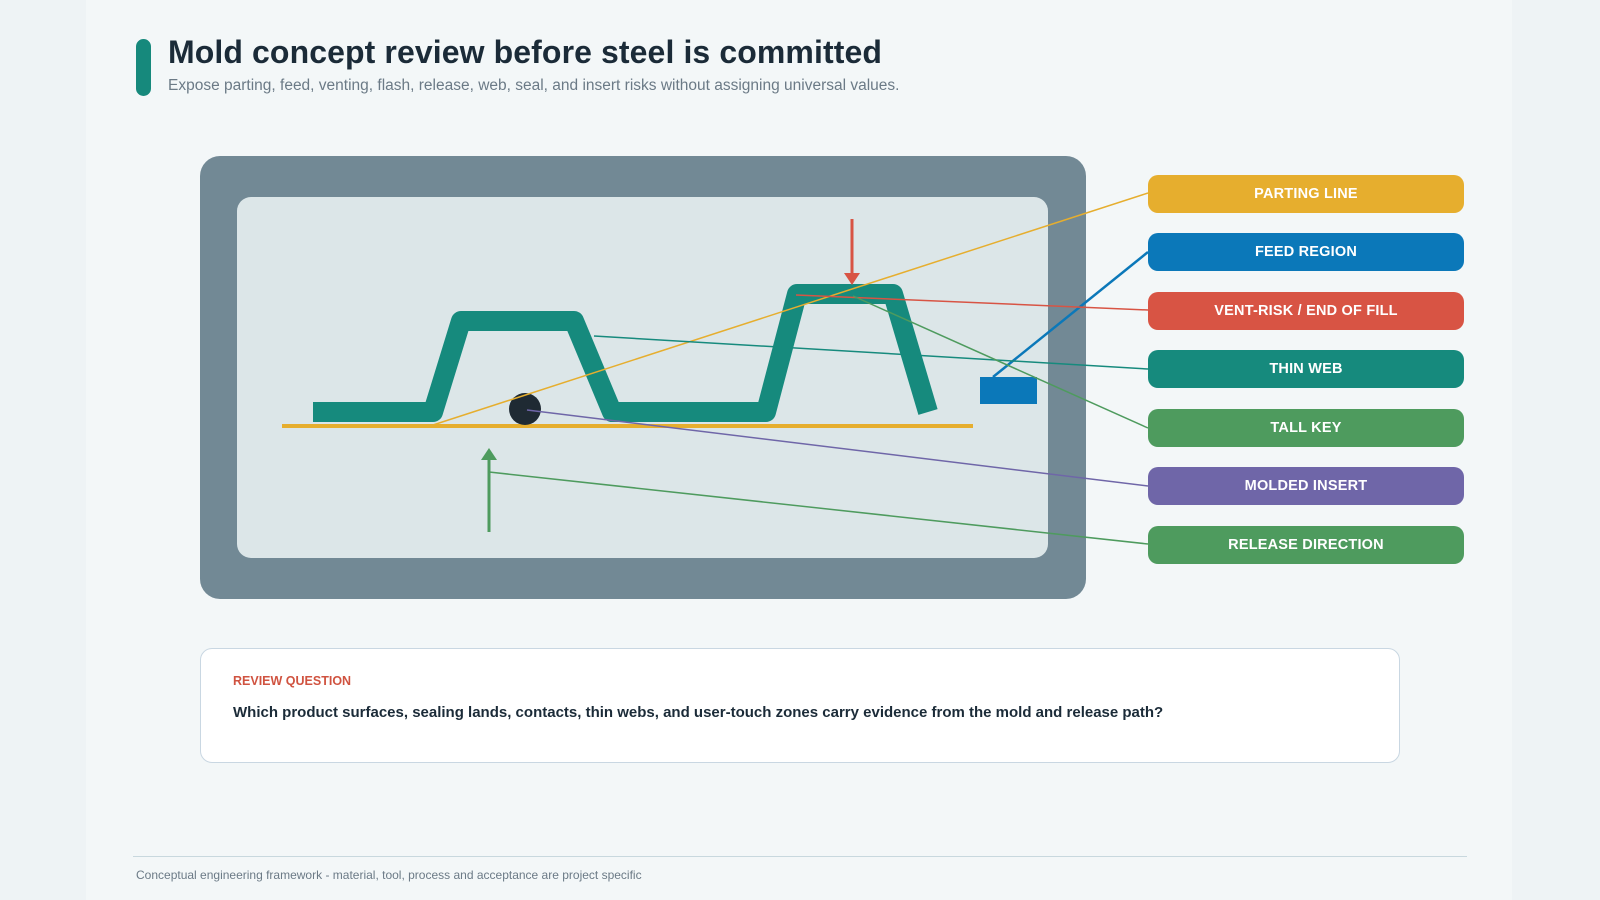 This screenshot has height=900, width=1600. What do you see at coordinates (1306, 194) in the screenshot?
I see `callout-parting-line: PARTING LINE` at bounding box center [1306, 194].